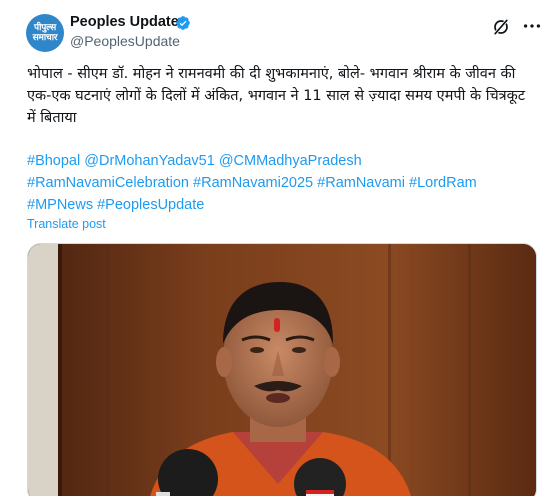 The width and height of the screenshot is (547, 496). Describe the element at coordinates (66, 224) in the screenshot. I see `translate-post-link: Translate post` at that location.